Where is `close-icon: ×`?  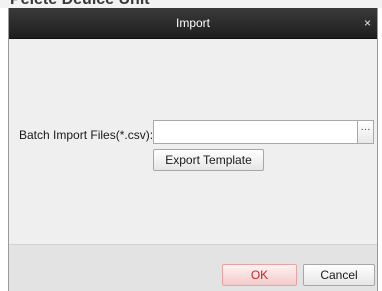 close-icon: × is located at coordinates (367, 23).